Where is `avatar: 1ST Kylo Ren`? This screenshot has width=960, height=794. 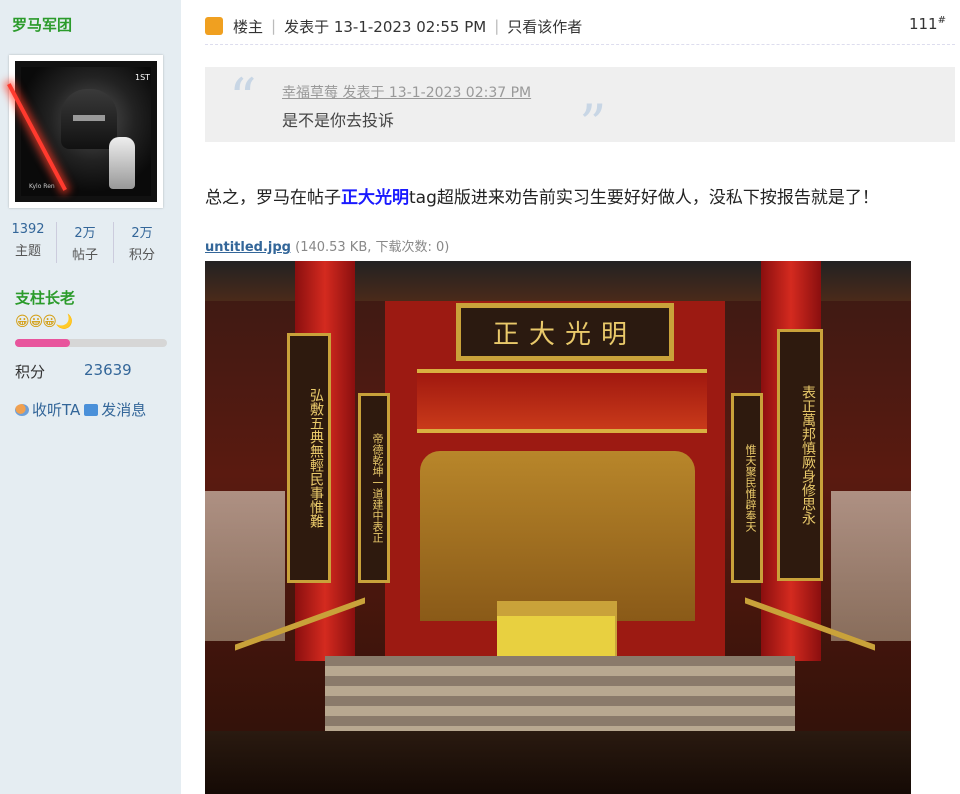 avatar: 1ST Kylo Ren is located at coordinates (85, 131).